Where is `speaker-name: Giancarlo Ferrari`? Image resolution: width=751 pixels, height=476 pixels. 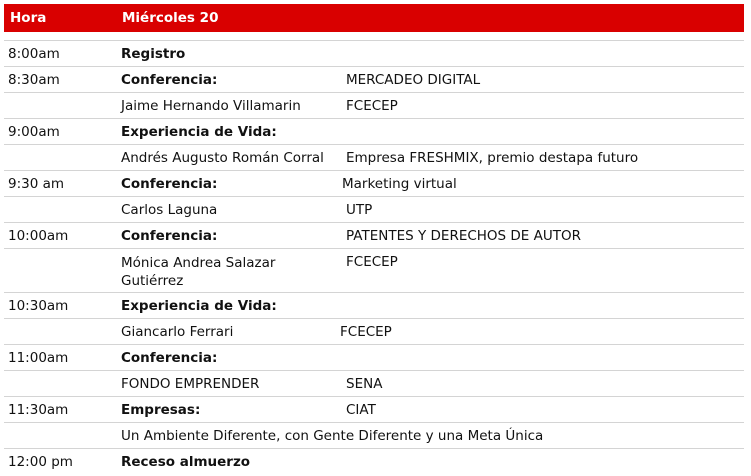 speaker-name: Giancarlo Ferrari is located at coordinates (177, 332).